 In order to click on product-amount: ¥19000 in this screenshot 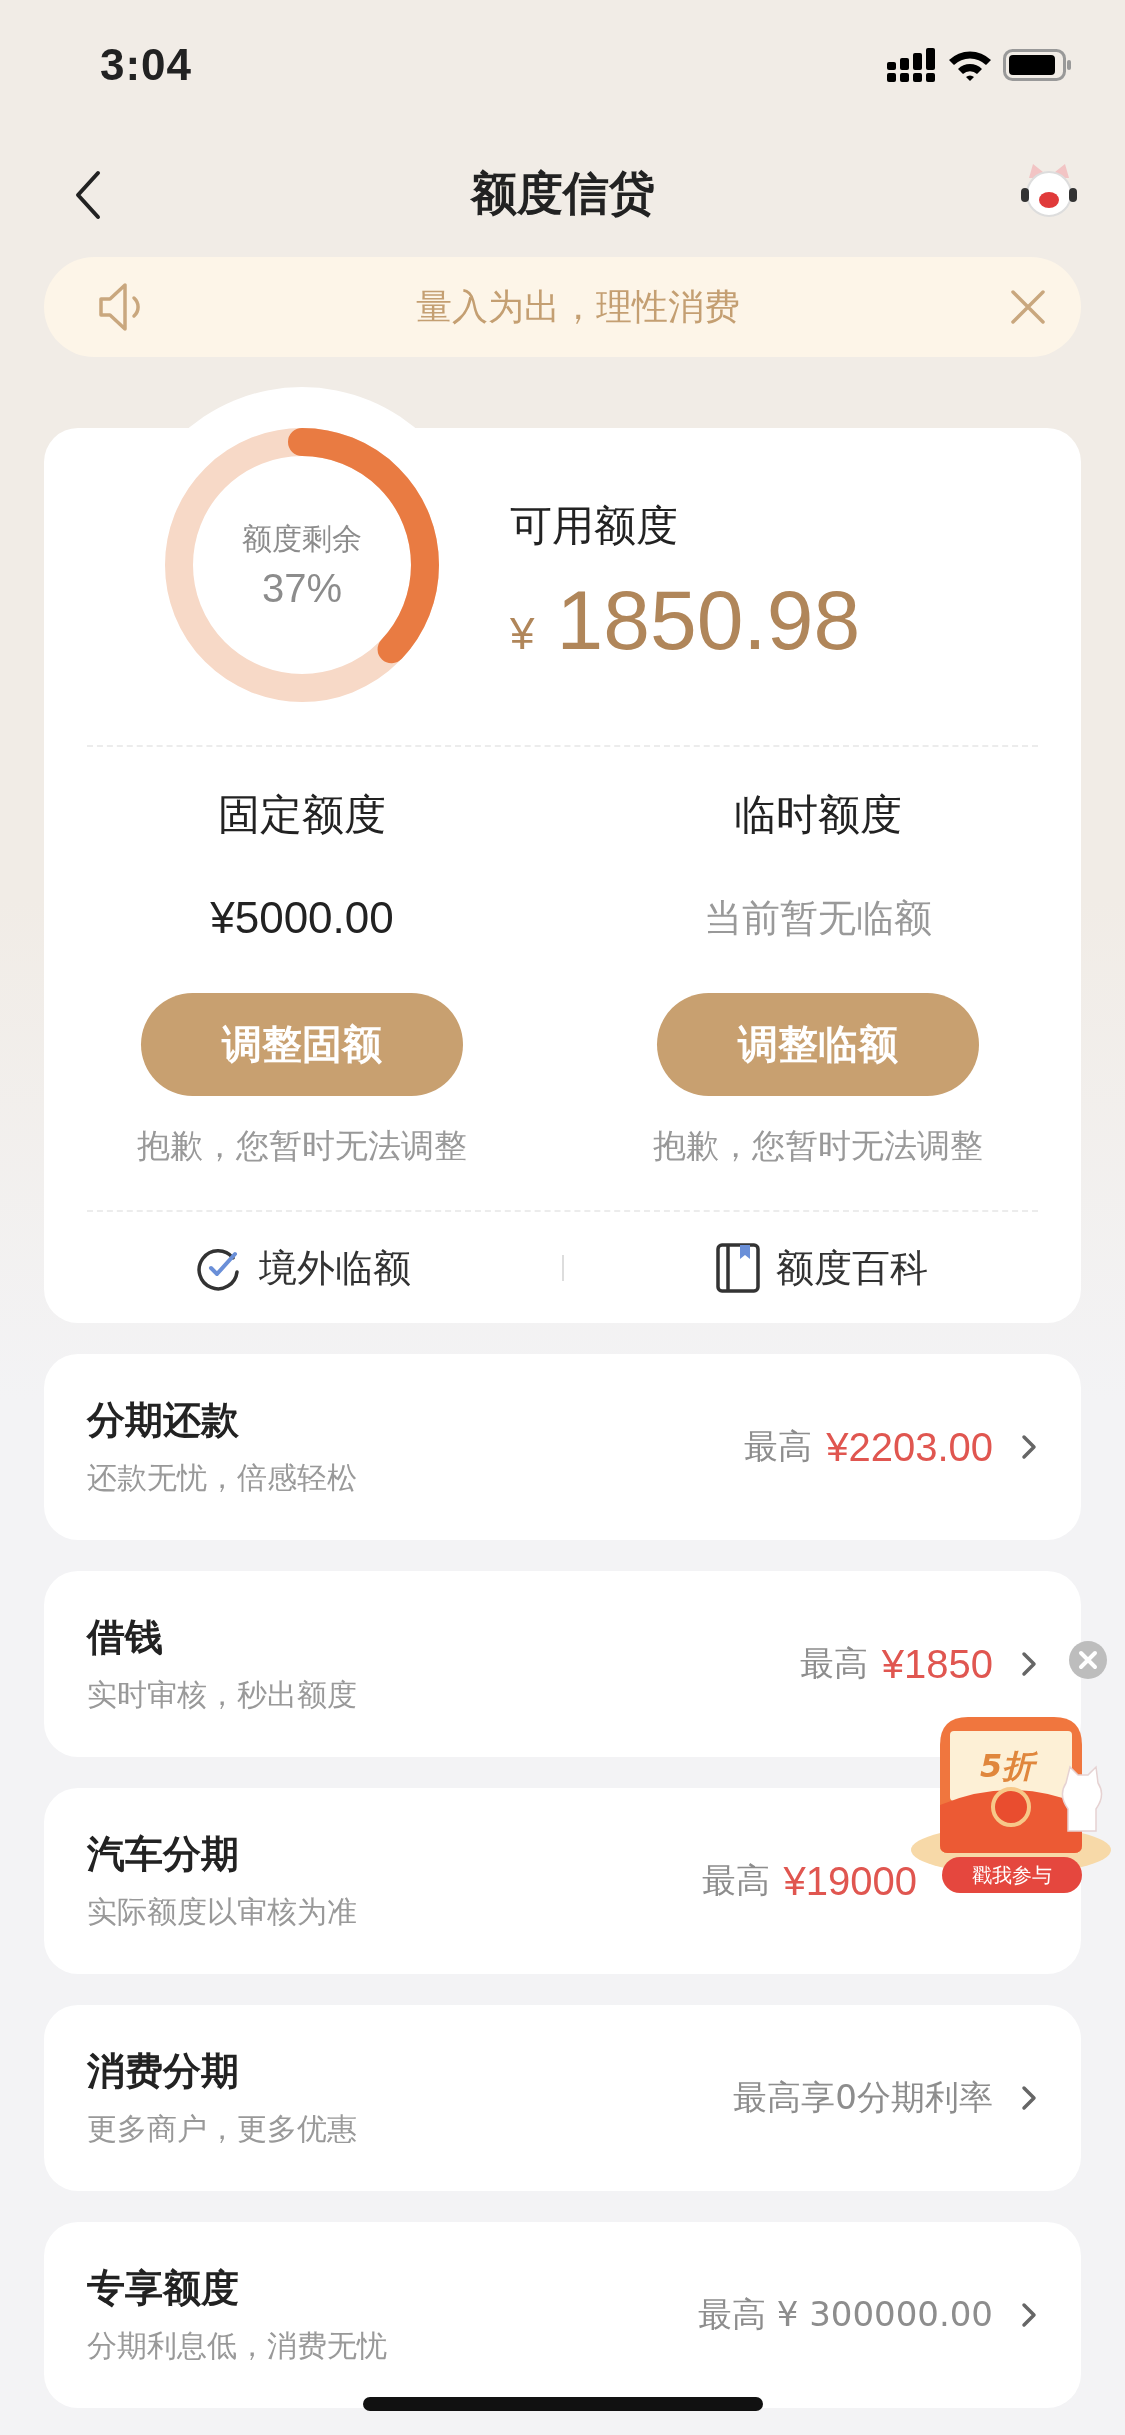, I will do `click(850, 1881)`.